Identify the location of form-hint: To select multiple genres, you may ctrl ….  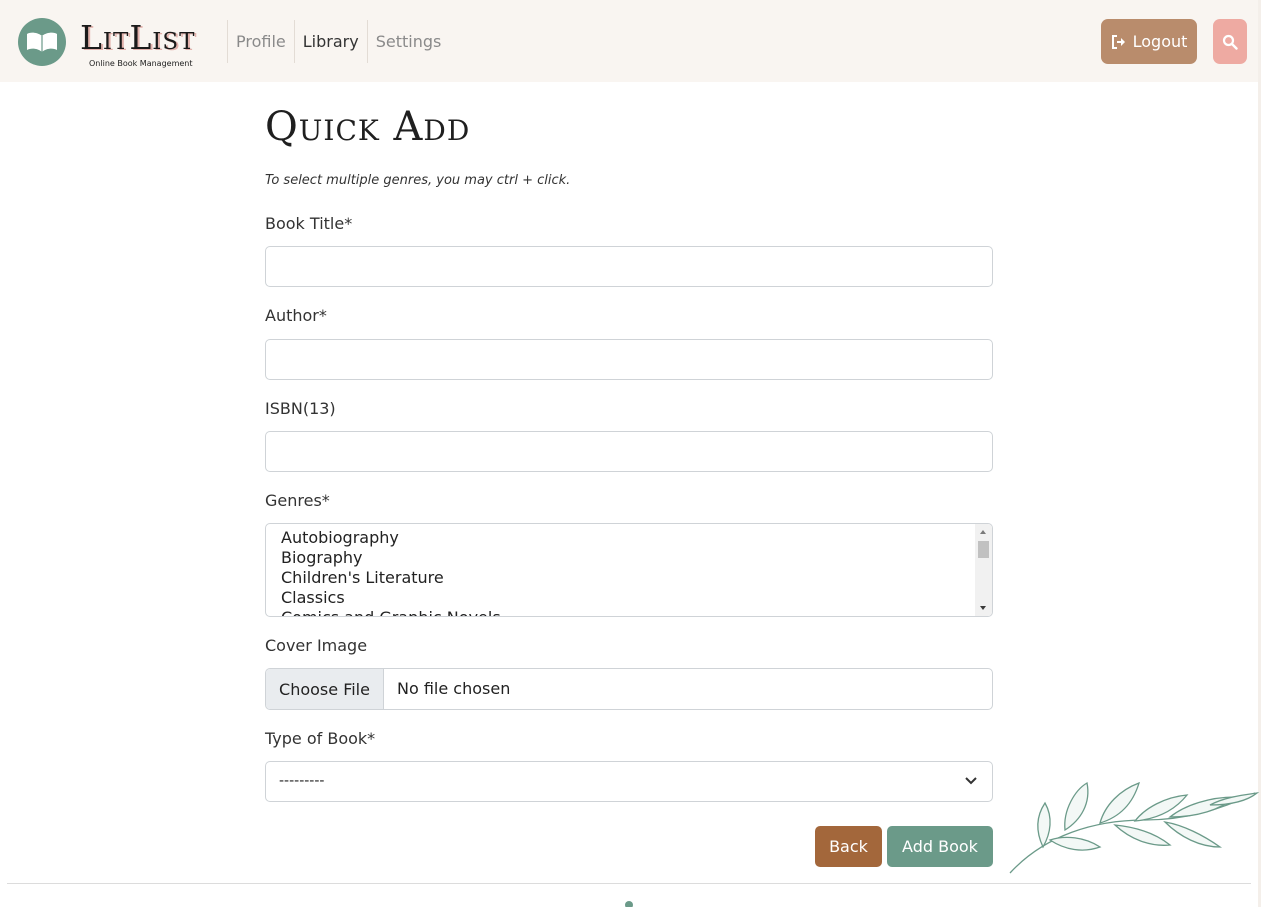
(418, 180).